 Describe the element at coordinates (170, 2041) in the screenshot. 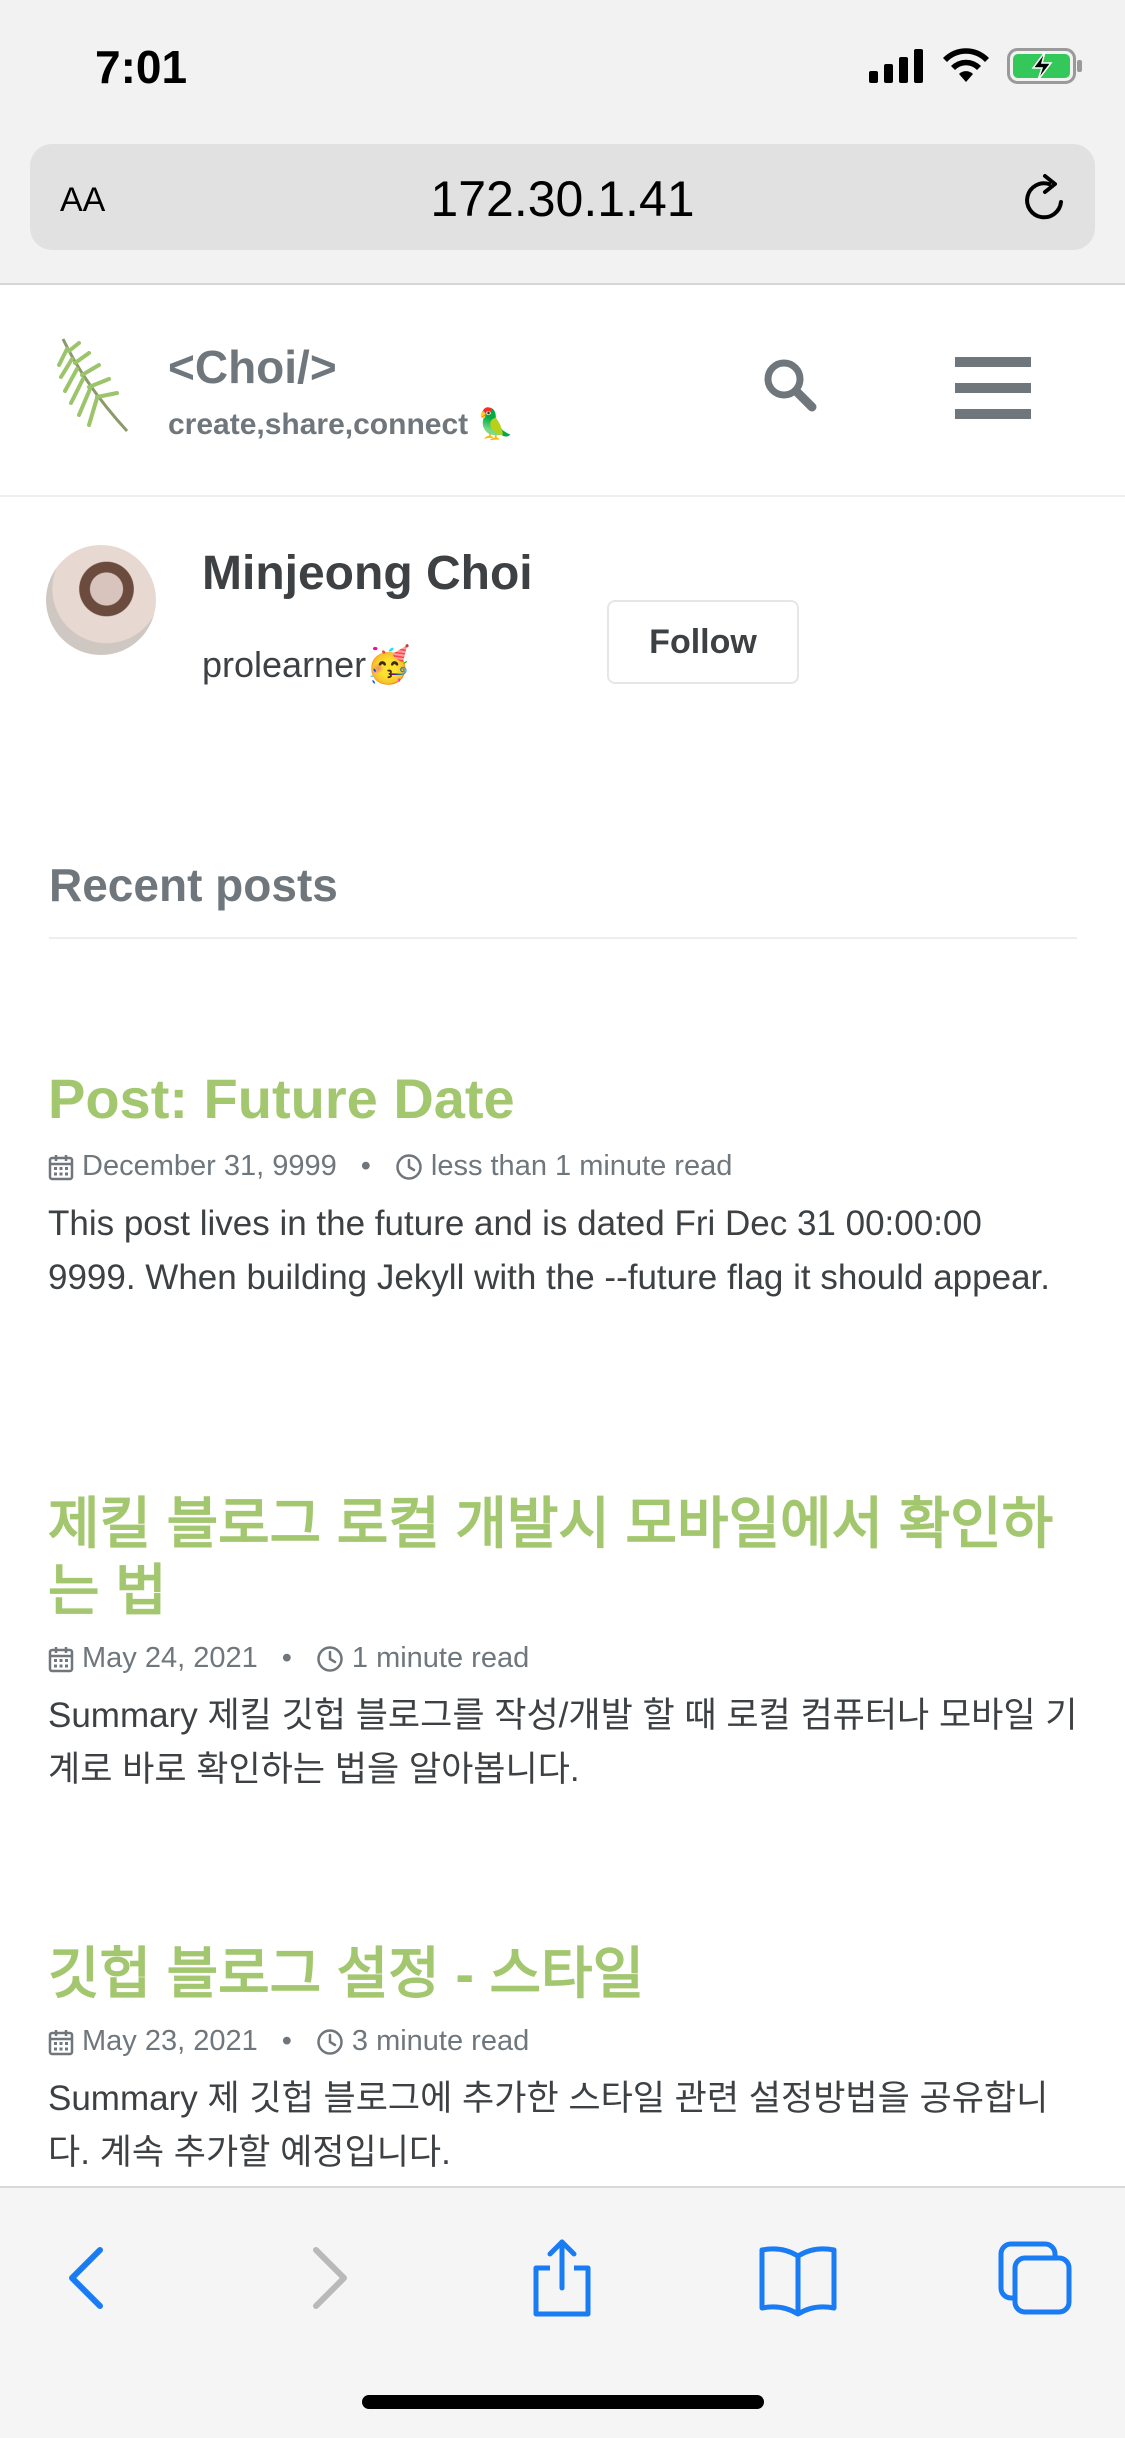

I see `post-date: May 23, 2021` at that location.